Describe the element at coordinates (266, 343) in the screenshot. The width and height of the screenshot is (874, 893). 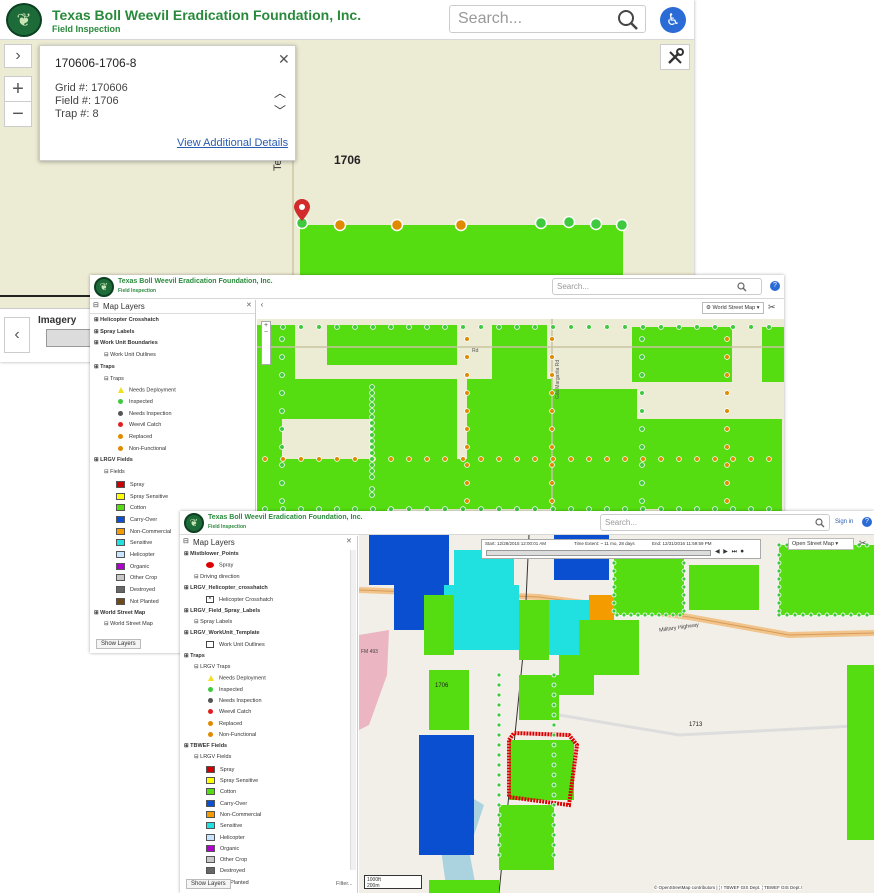
I see `zoom-control: + −` at that location.